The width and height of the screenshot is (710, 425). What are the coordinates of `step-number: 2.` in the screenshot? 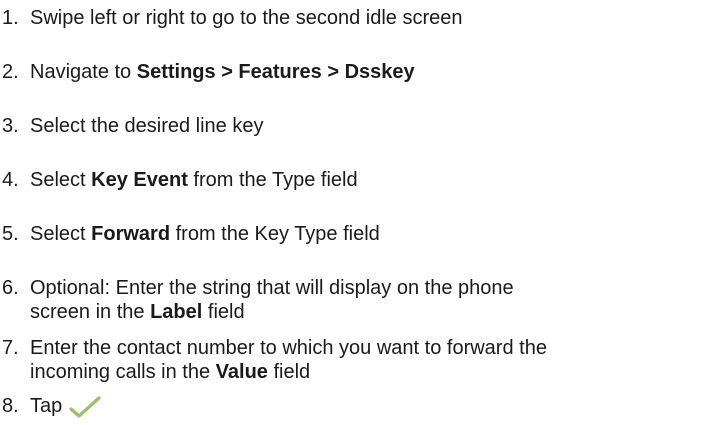 It's located at (10, 72).